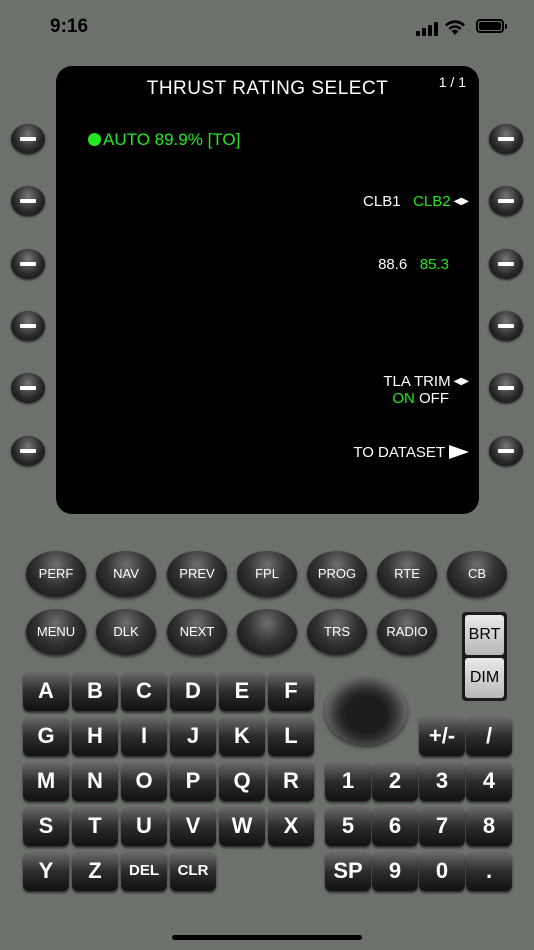 This screenshot has height=950, width=534. I want to click on dim-button: DIM, so click(484, 678).